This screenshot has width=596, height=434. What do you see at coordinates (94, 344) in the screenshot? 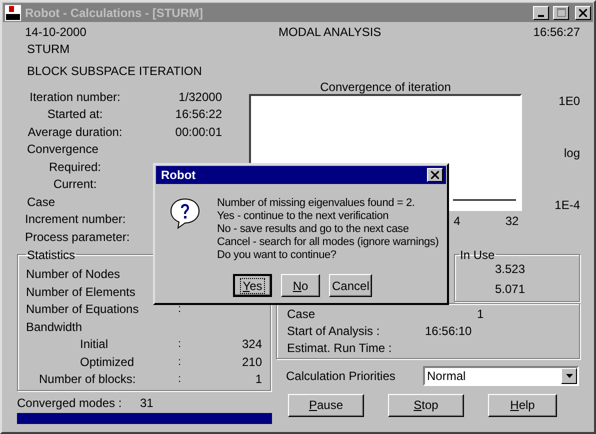
I see `stat-label: Initial` at bounding box center [94, 344].